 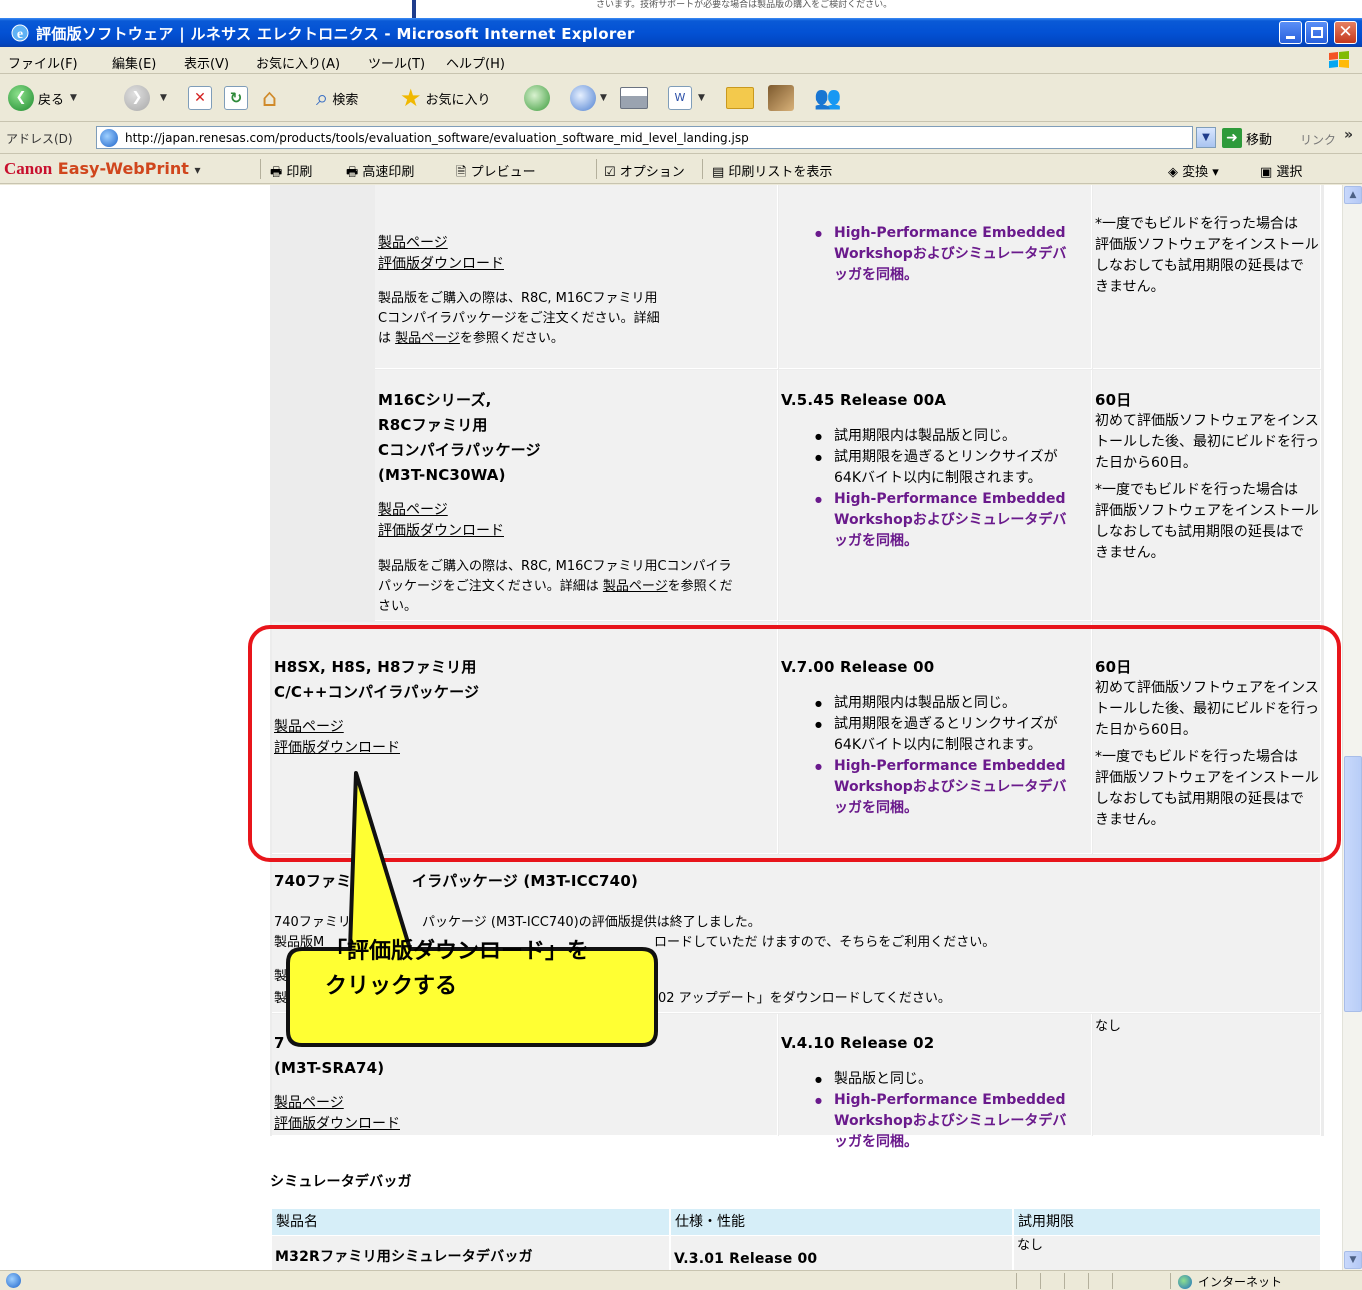 I want to click on column-header-name: 製品名, so click(x=471, y=1222).